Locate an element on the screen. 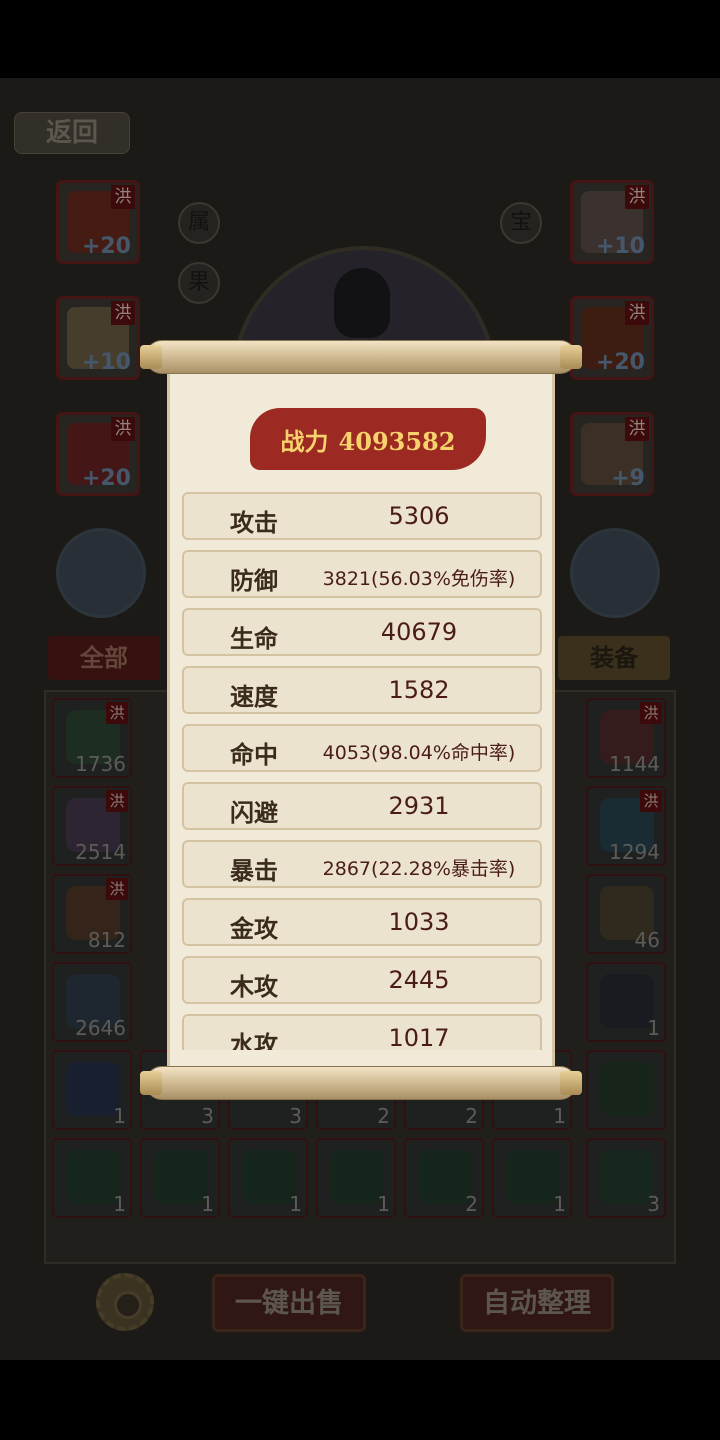  inventory-item: 洪 1736 is located at coordinates (92, 738).